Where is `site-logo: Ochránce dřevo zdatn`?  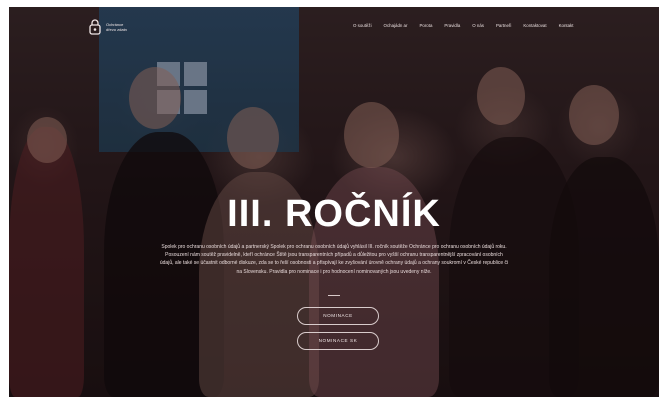 site-logo: Ochránce dřevo zdatn is located at coordinates (108, 27).